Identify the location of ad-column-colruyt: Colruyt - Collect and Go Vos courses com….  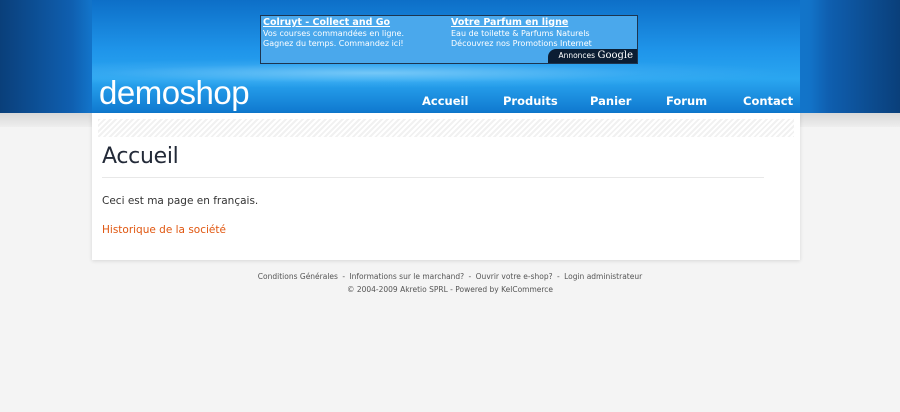
(333, 33).